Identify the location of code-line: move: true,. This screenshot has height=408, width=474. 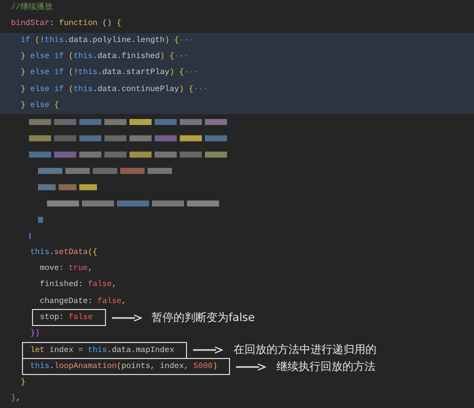
(66, 268).